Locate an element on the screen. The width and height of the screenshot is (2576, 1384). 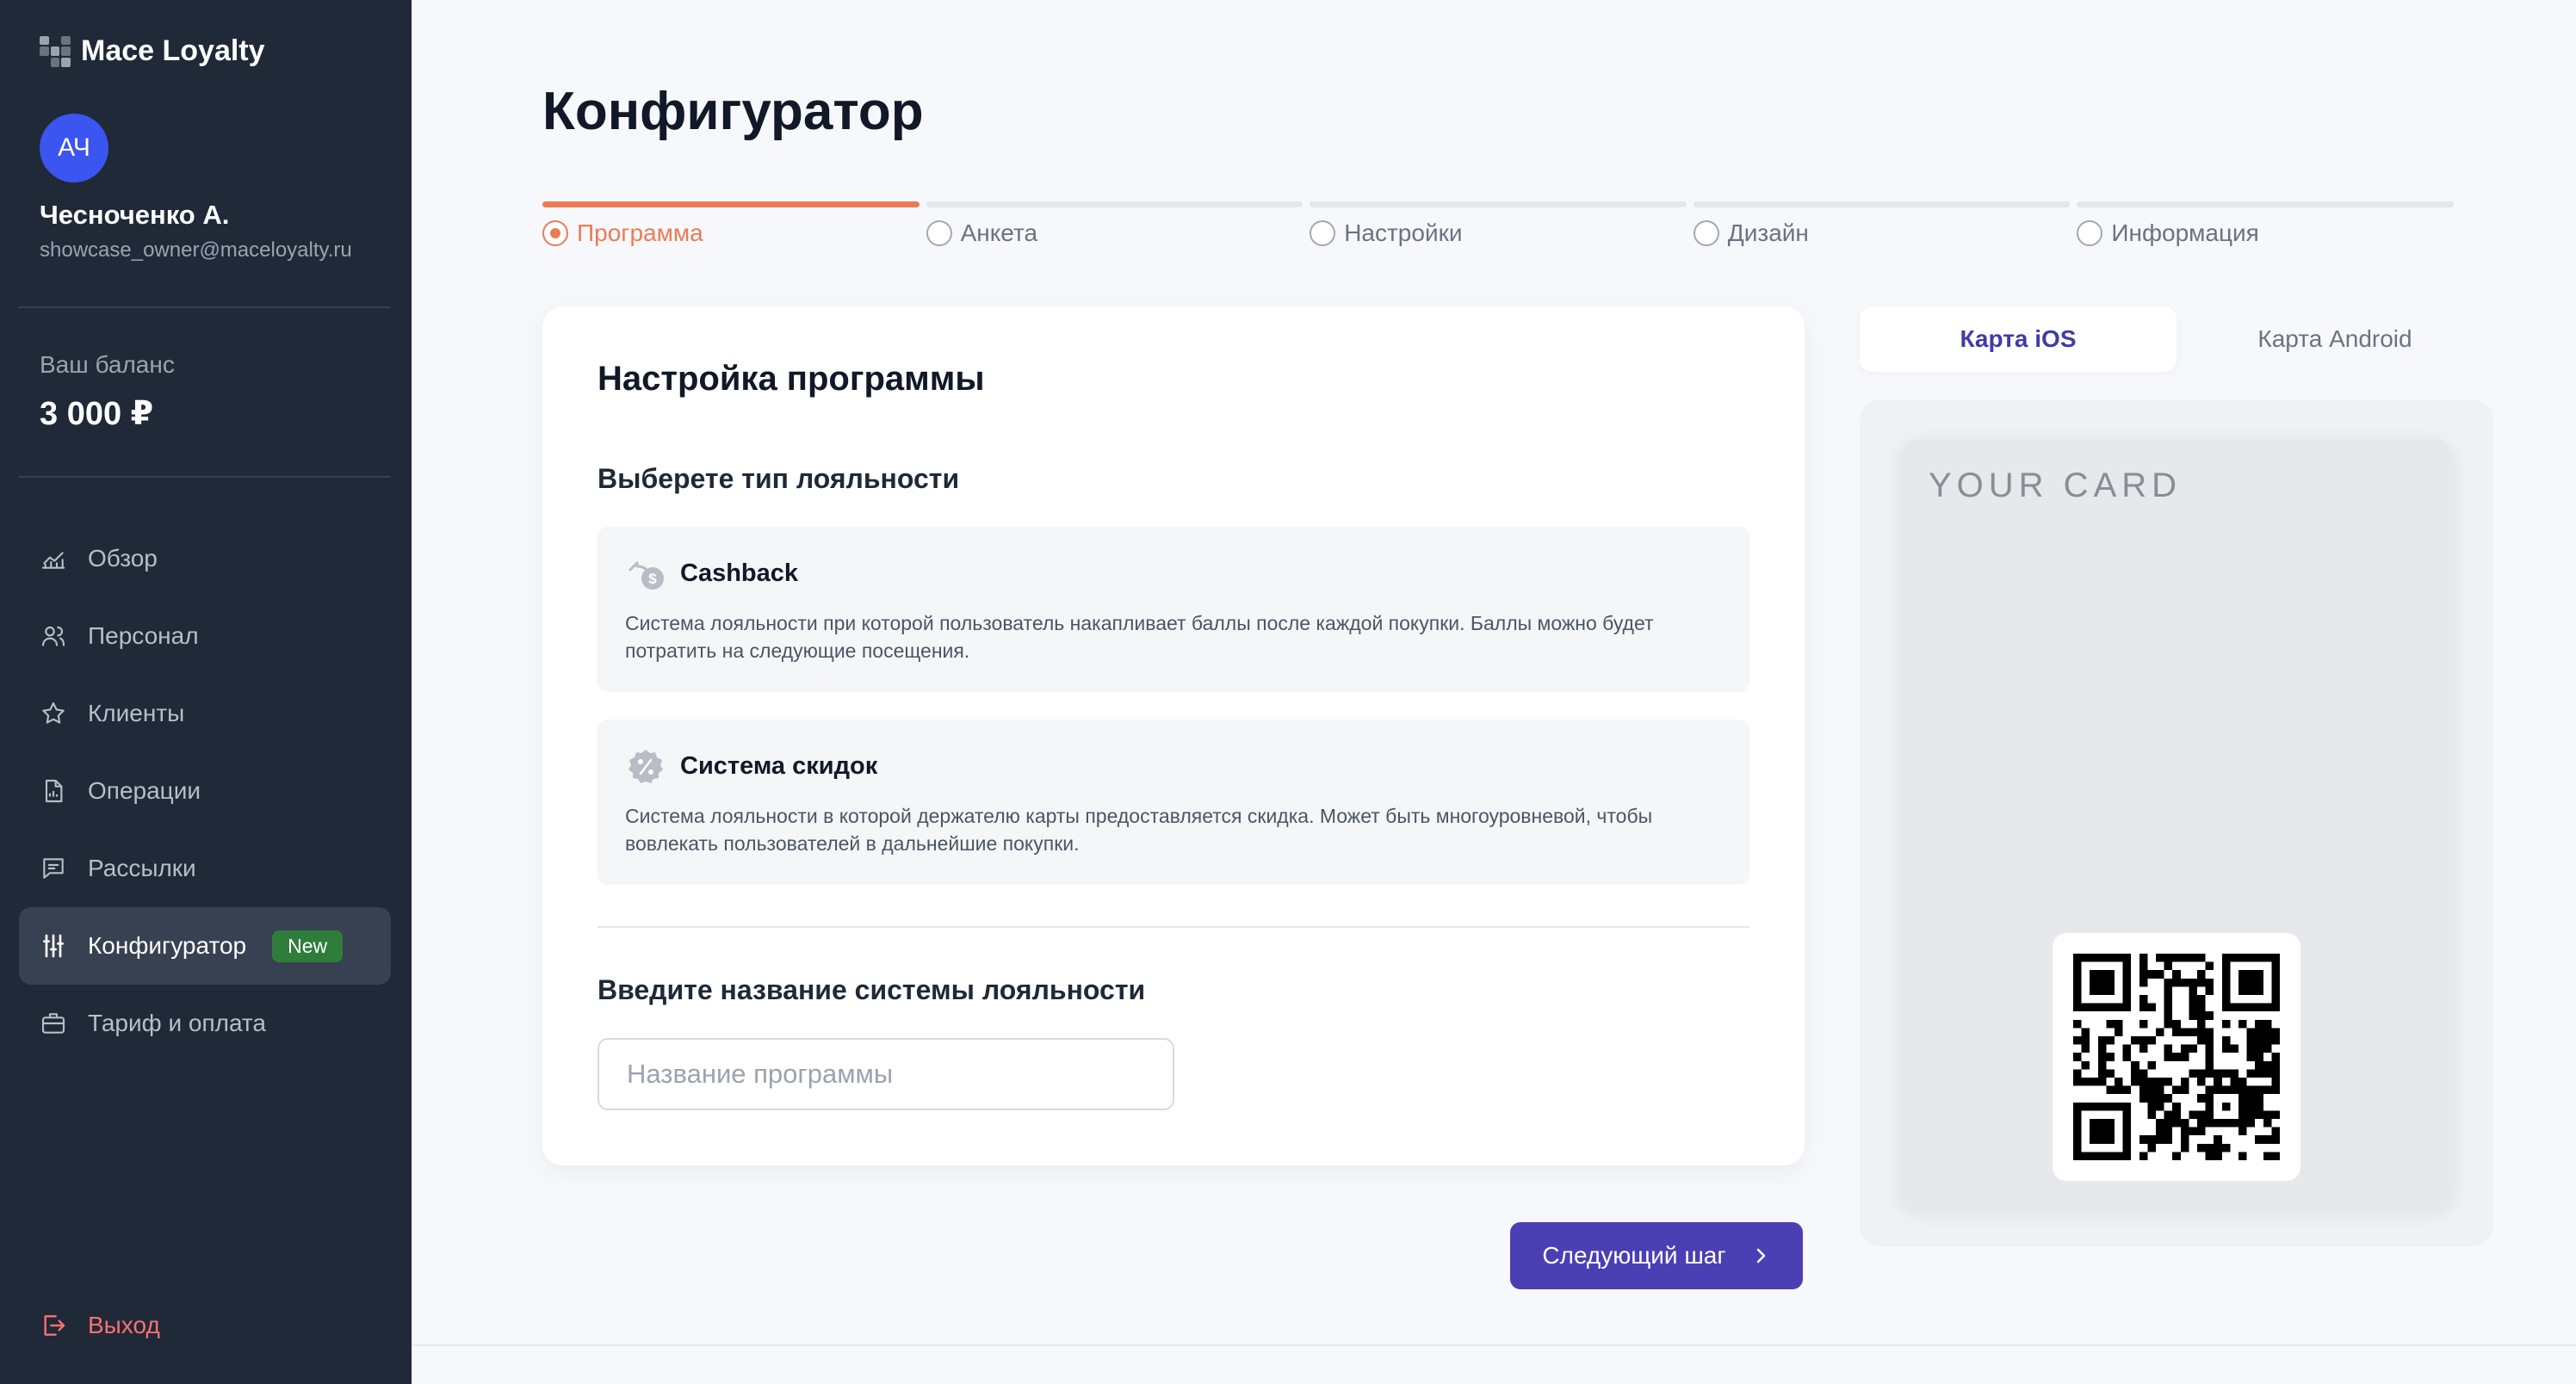
next-step-label: Следующий шаг is located at coordinates (1634, 1255).